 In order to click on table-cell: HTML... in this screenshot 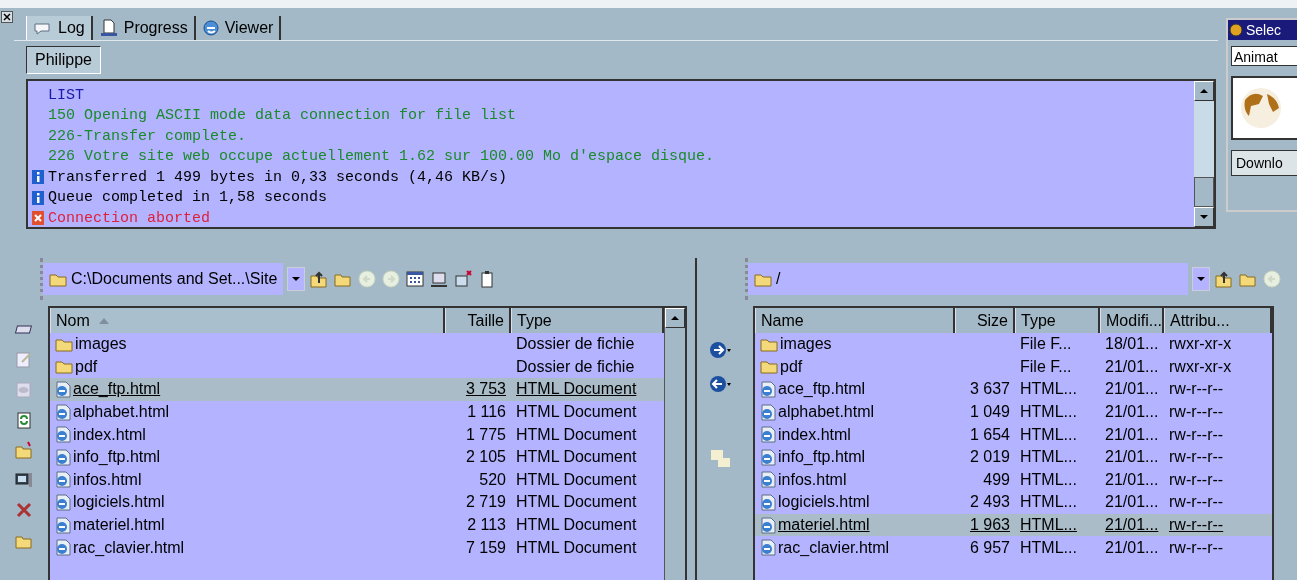, I will do `click(1048, 525)`.